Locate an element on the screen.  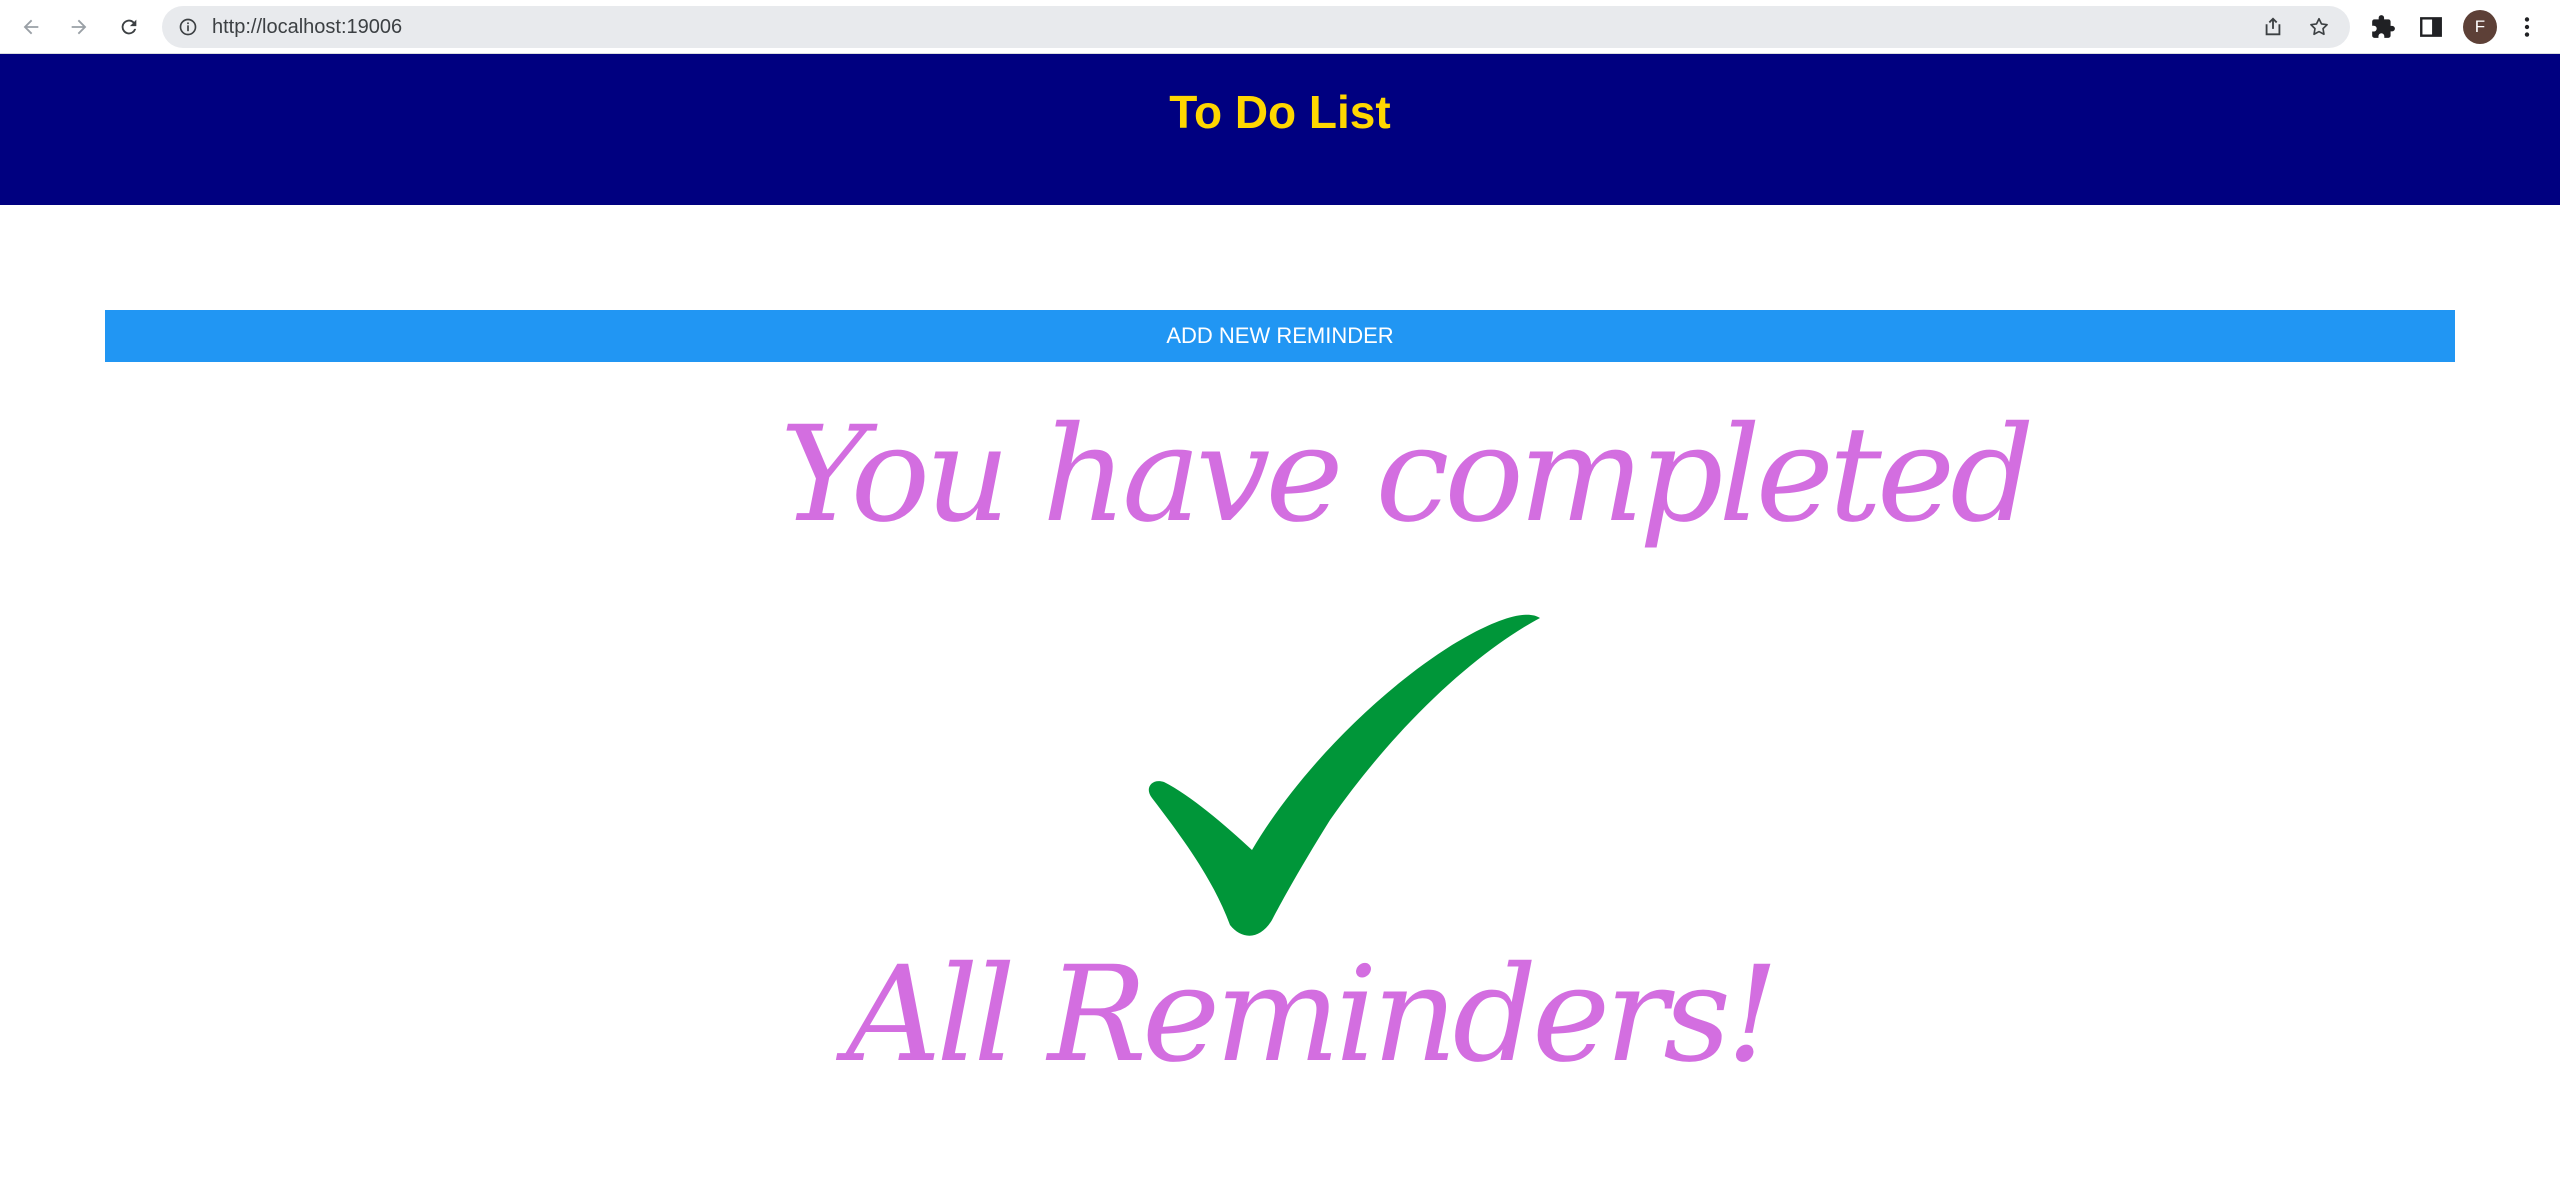
reload-icon is located at coordinates (129, 27).